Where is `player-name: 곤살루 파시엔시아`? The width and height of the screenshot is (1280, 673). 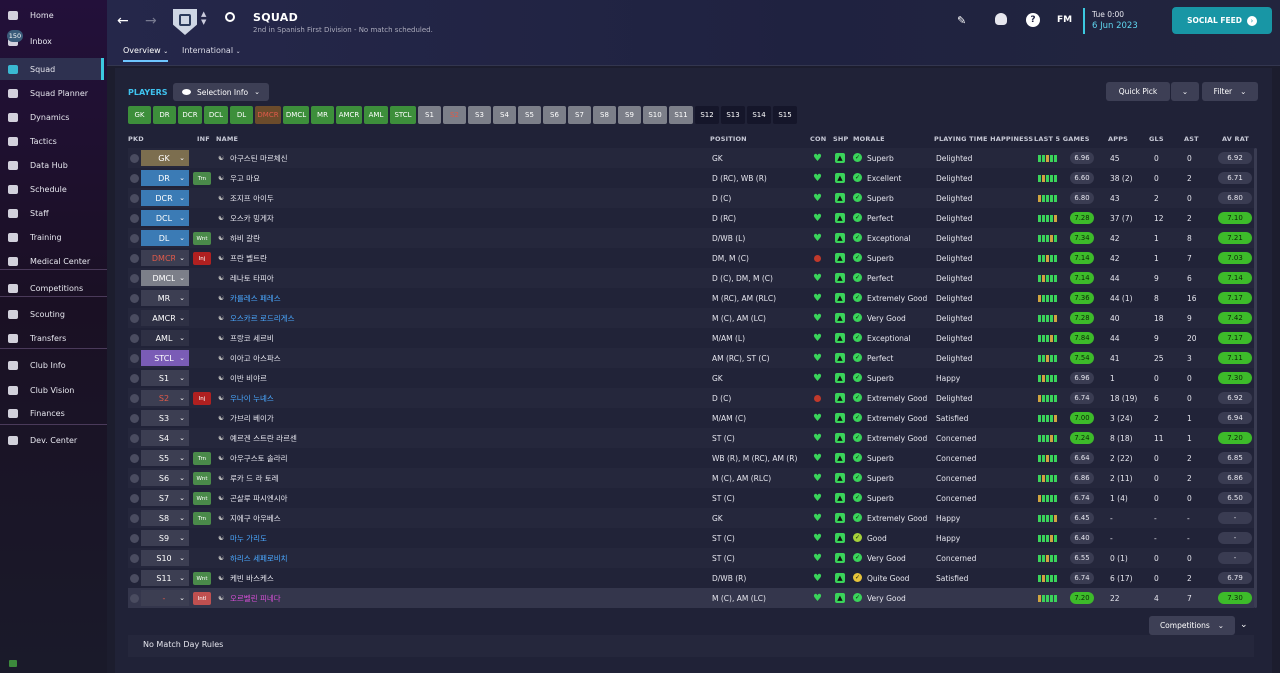 player-name: 곤살루 파시엔시아 is located at coordinates (259, 498).